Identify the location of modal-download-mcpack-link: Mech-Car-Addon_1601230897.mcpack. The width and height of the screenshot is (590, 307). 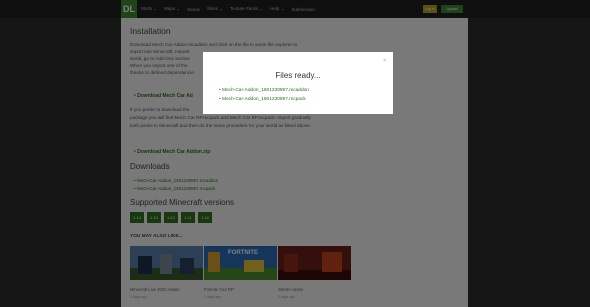
(262, 99).